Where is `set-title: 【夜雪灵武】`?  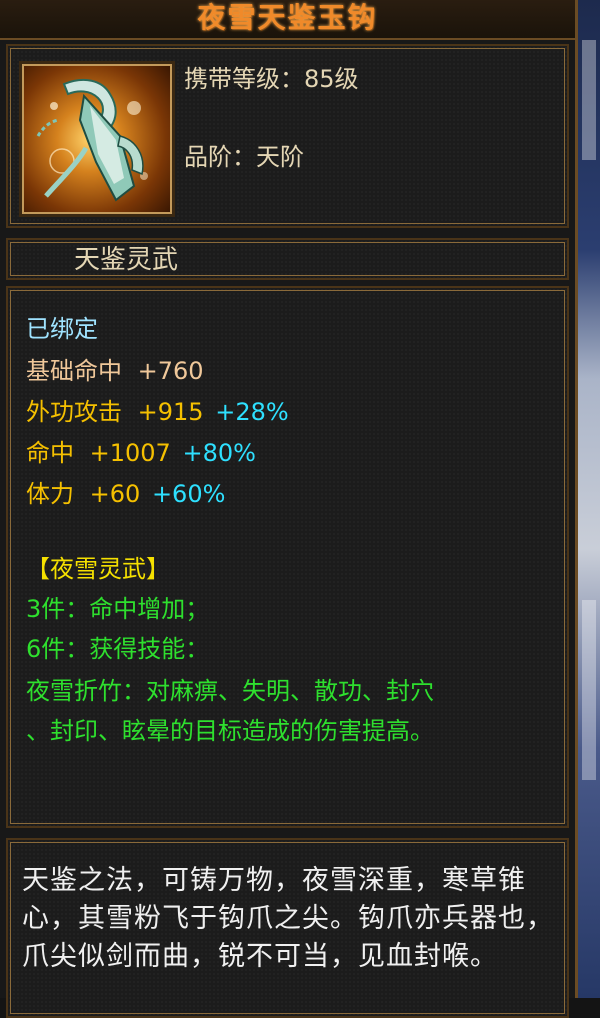
set-title: 【夜雪灵武】 is located at coordinates (98, 569).